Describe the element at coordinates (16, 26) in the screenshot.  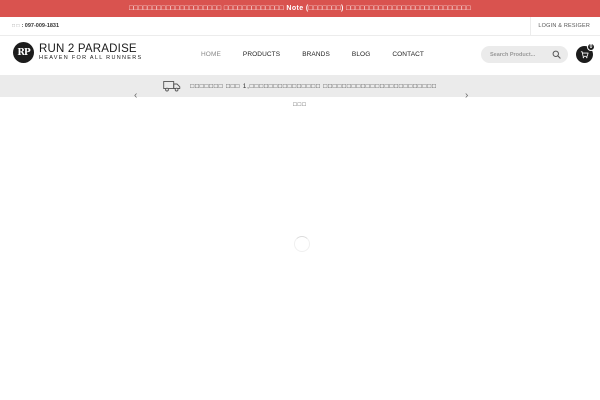
I see `phone-icon: □ □` at that location.